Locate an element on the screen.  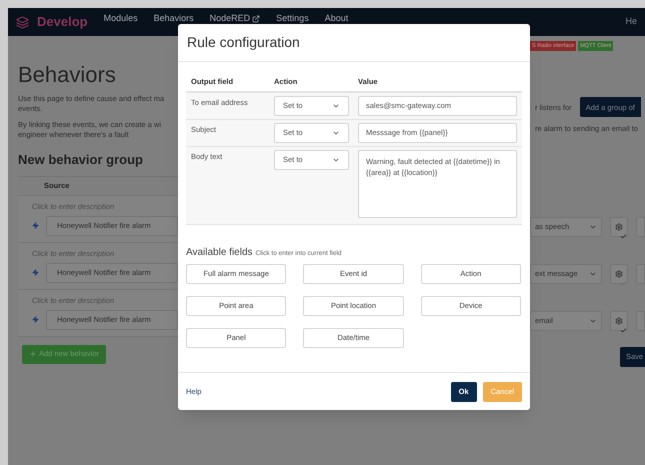
nav-link: NodeRED is located at coordinates (235, 19).